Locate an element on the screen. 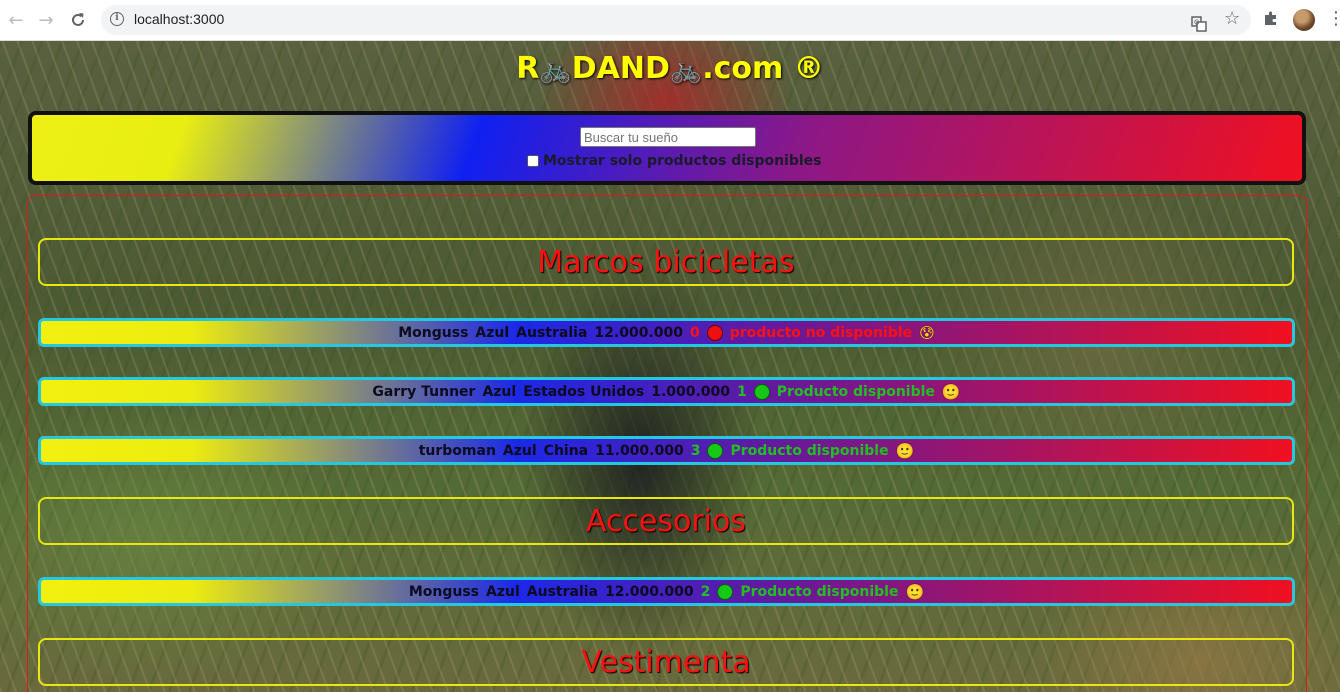 This screenshot has height=692, width=1340. search-panel: Mostrar solo productos disponibles is located at coordinates (667, 148).